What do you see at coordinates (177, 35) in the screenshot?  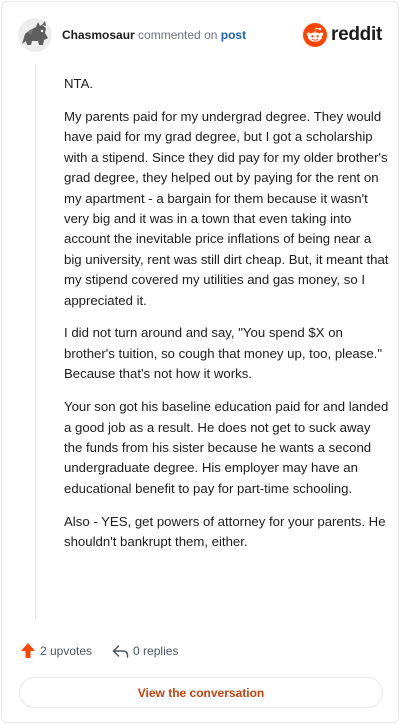 I see `action-text: commented on` at bounding box center [177, 35].